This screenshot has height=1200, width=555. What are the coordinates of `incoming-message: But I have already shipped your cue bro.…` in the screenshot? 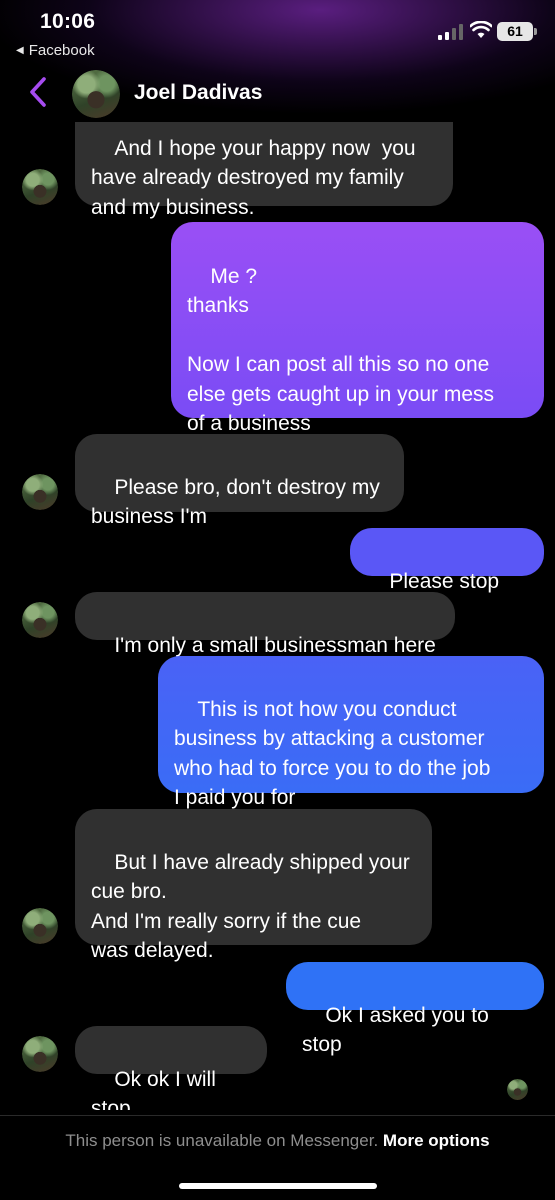 It's located at (253, 885).